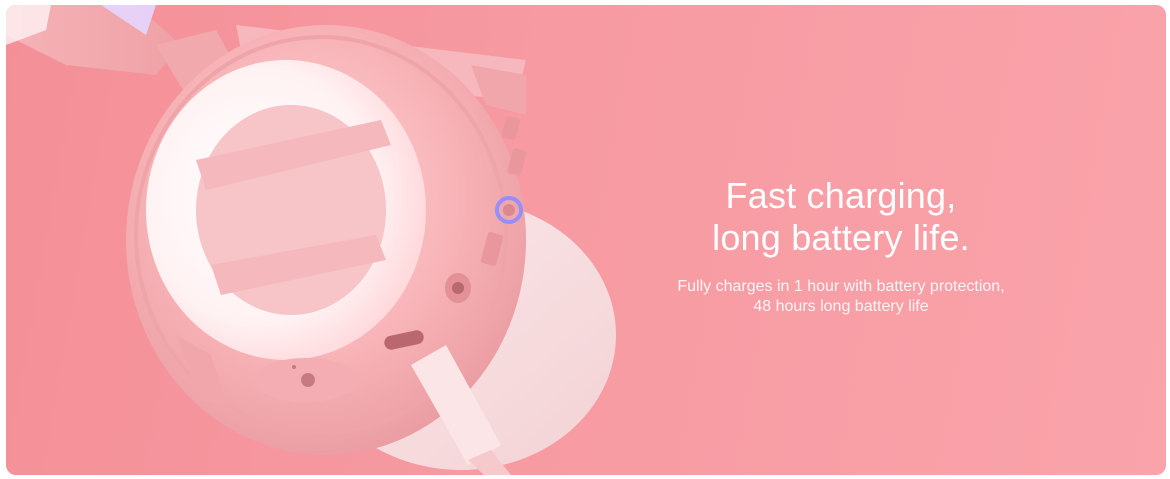 This screenshot has height=479, width=1170. What do you see at coordinates (841, 195) in the screenshot?
I see `headline-line-1: Fast charging,` at bounding box center [841, 195].